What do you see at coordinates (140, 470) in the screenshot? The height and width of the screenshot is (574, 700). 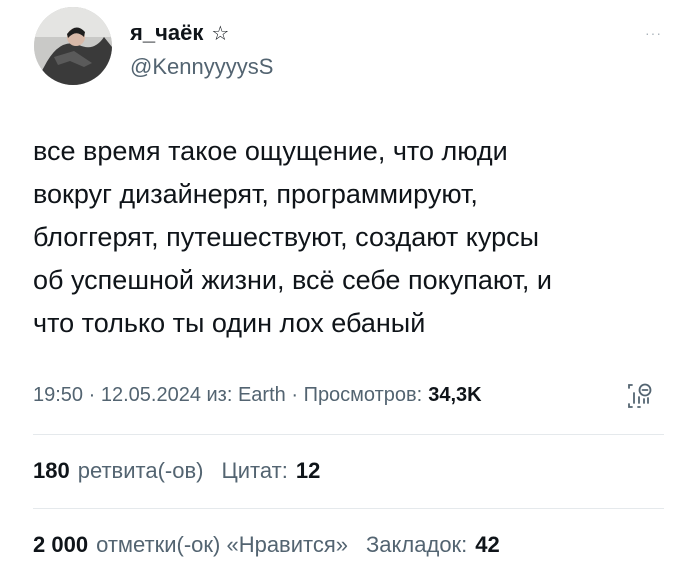 I see `retweets-label: ретвита(-ов)` at bounding box center [140, 470].